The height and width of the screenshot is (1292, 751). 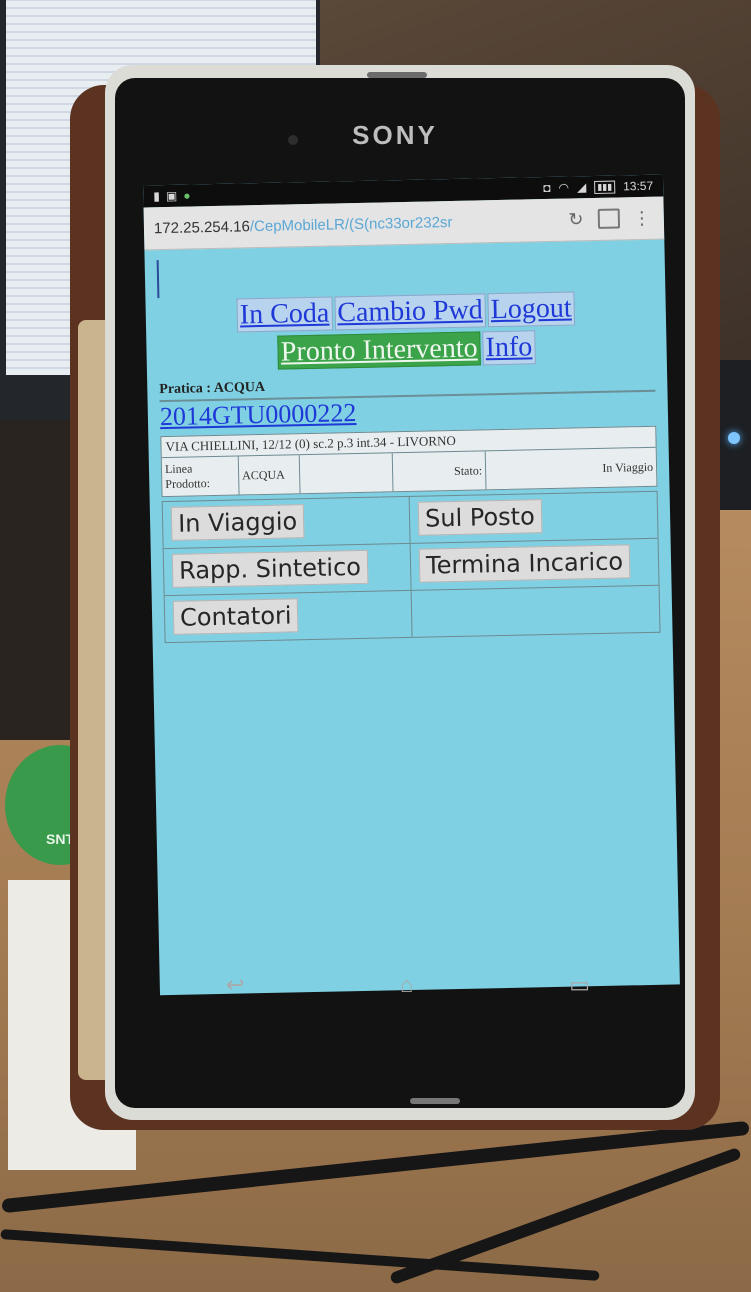 I want to click on url-path: /CepMobileLR/(S(nc33or232sr, so click(x=351, y=224).